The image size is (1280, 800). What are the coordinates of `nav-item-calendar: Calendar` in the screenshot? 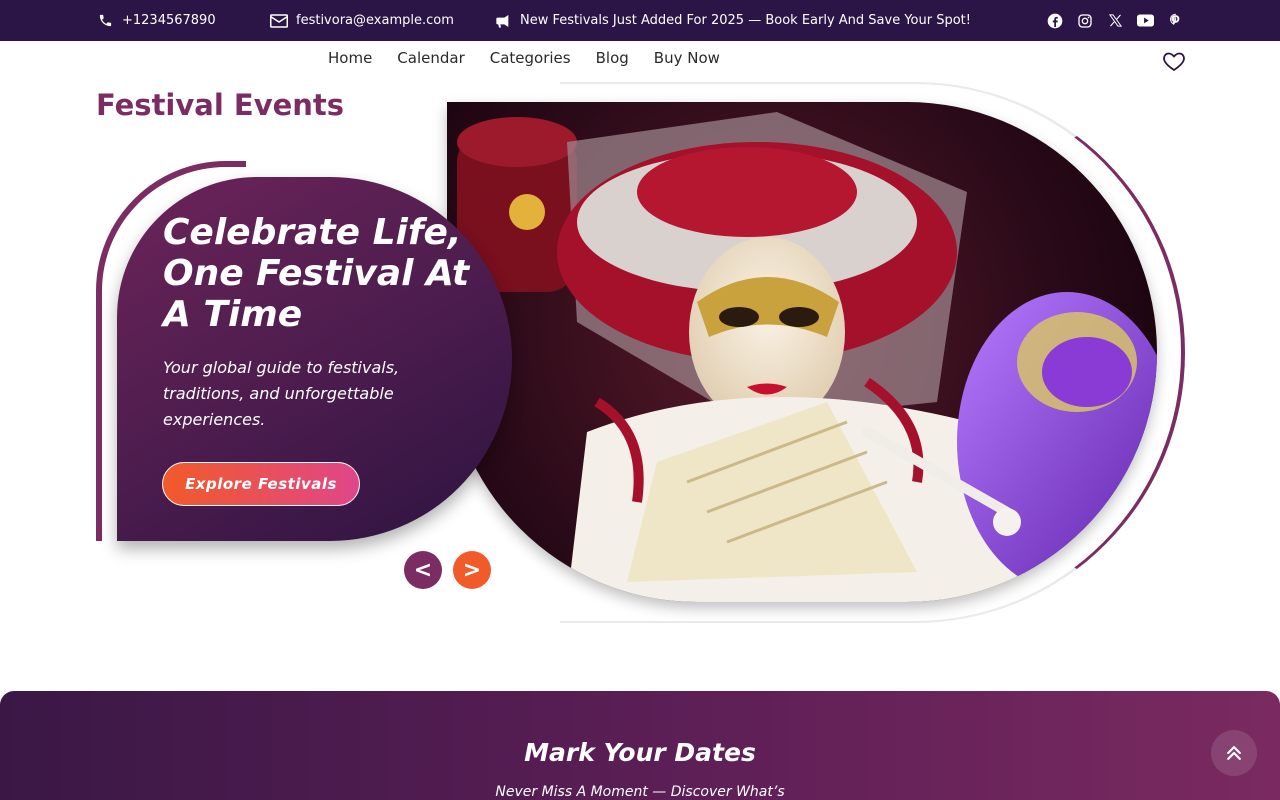 It's located at (430, 58).